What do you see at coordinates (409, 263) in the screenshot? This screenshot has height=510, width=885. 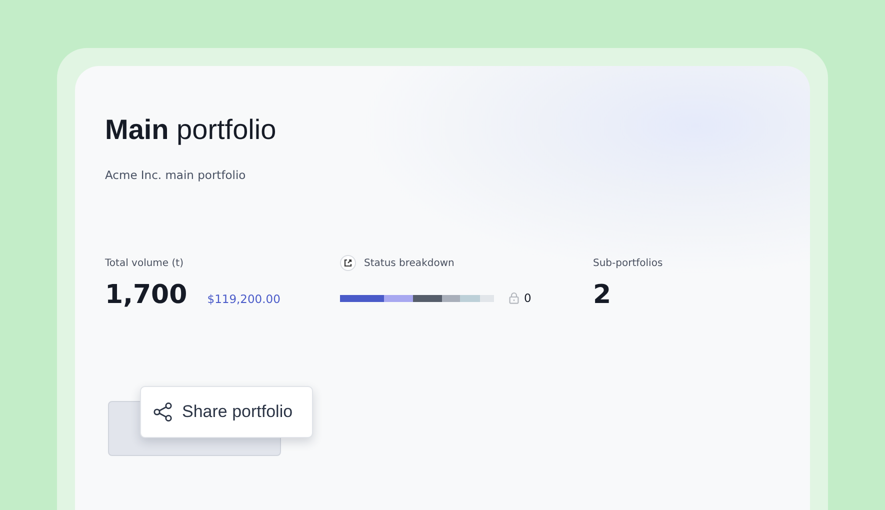 I see `stat-label: Status breakdown` at bounding box center [409, 263].